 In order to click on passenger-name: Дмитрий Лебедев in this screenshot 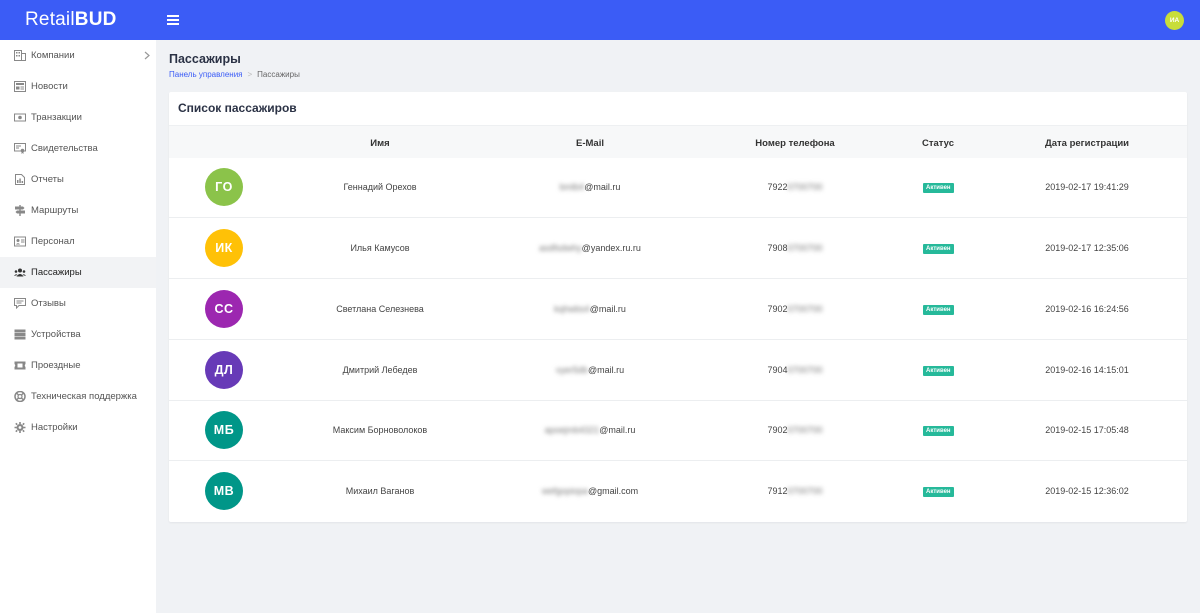, I will do `click(380, 370)`.